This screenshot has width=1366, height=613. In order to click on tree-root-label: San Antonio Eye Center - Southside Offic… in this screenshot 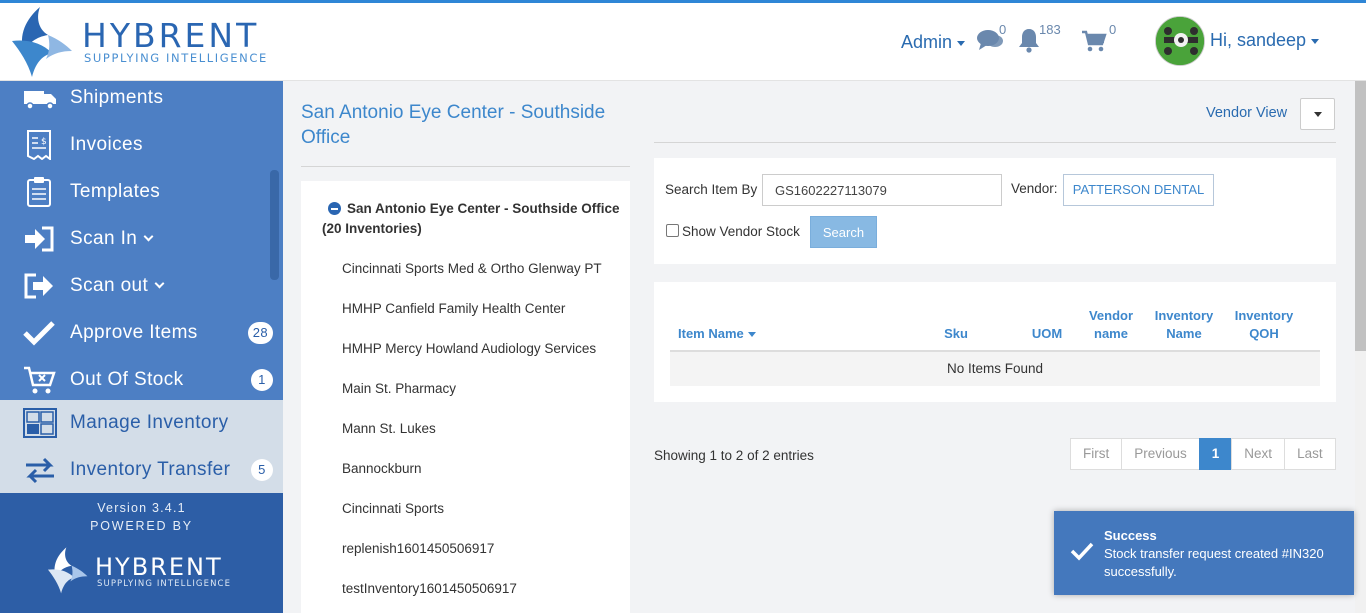, I will do `click(471, 218)`.